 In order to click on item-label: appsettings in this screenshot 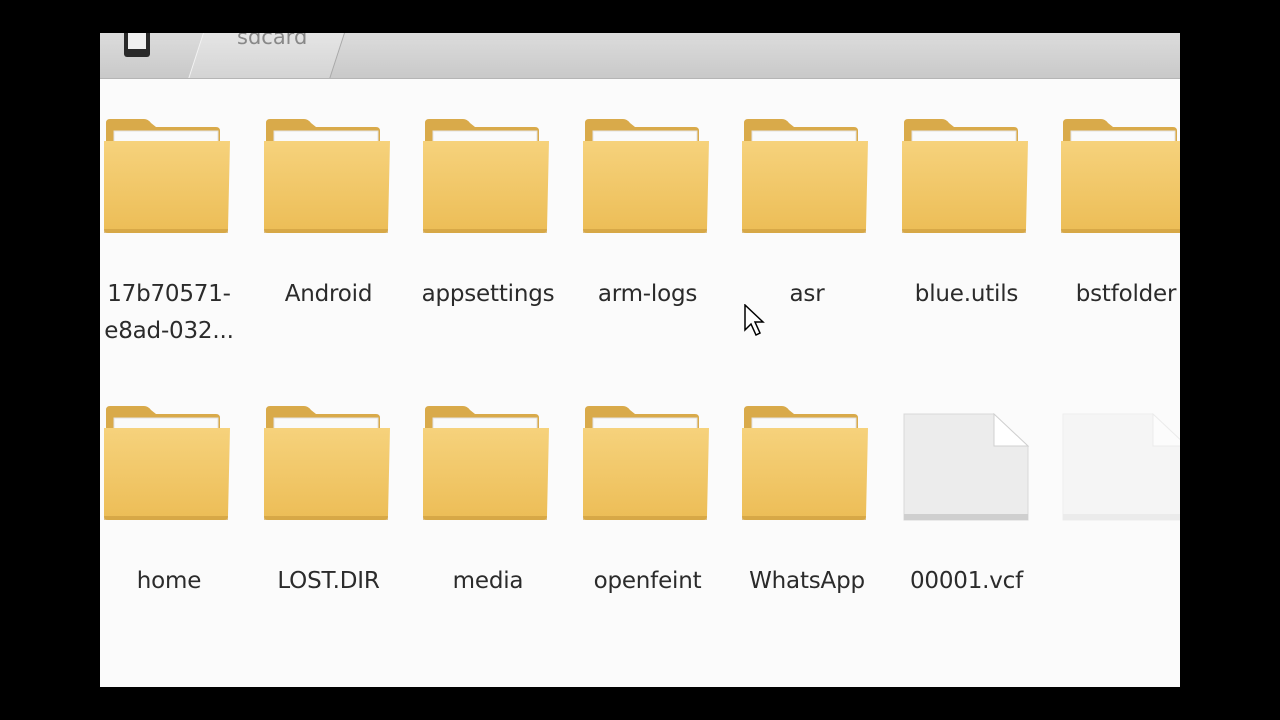, I will do `click(488, 294)`.